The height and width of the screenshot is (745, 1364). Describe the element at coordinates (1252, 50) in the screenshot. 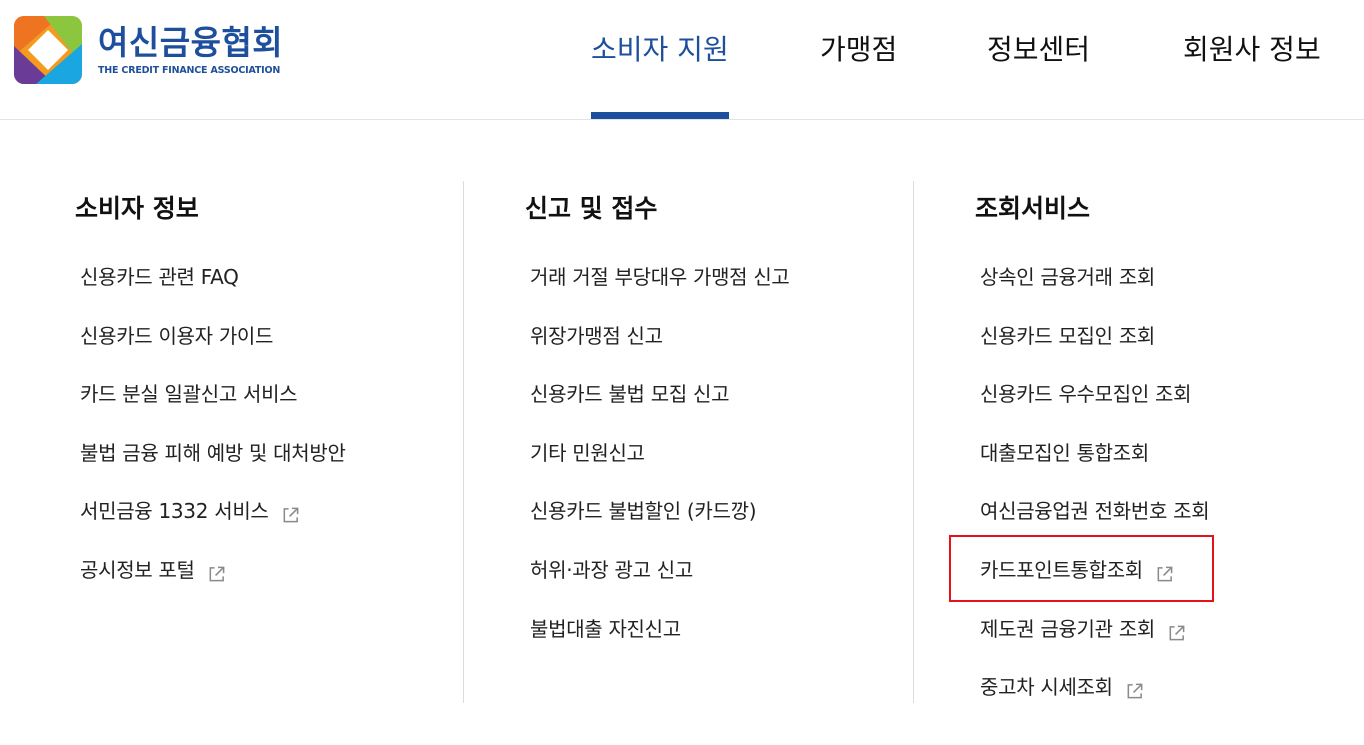

I see `gnb-member-info: 회원사 정보` at that location.